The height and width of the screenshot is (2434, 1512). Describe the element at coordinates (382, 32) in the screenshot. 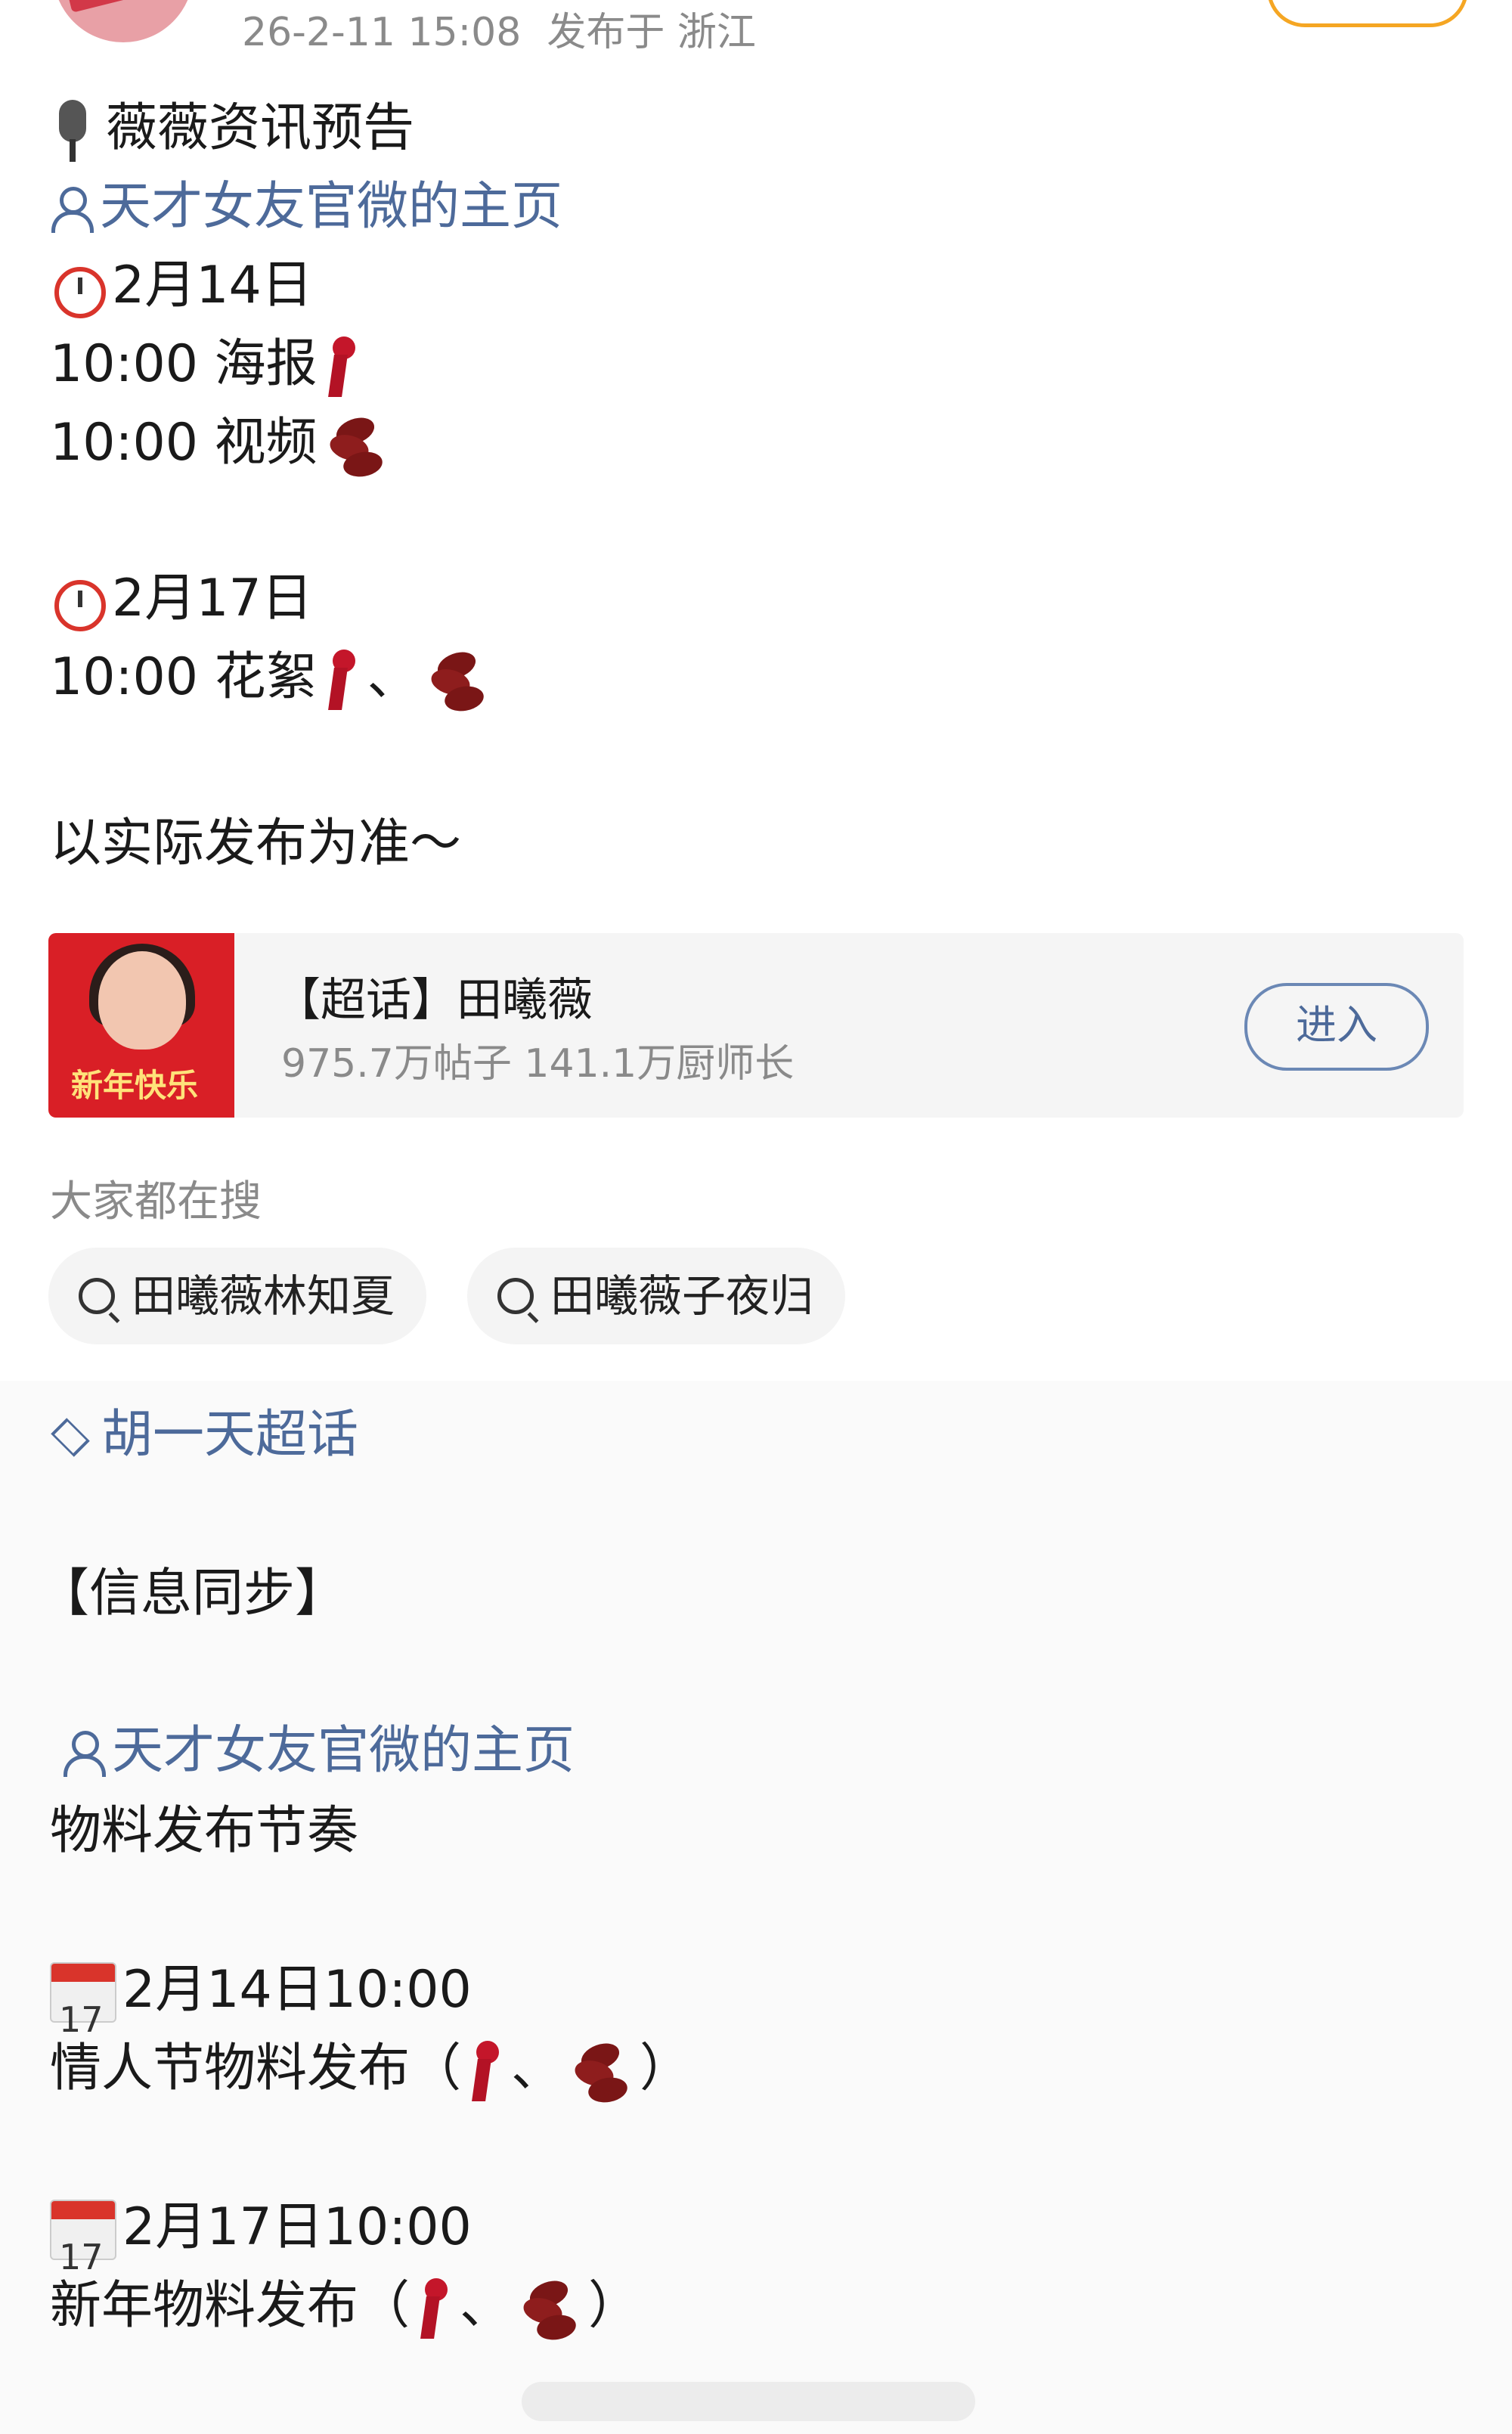

I see `post-time: 26-2-11 15:08` at that location.